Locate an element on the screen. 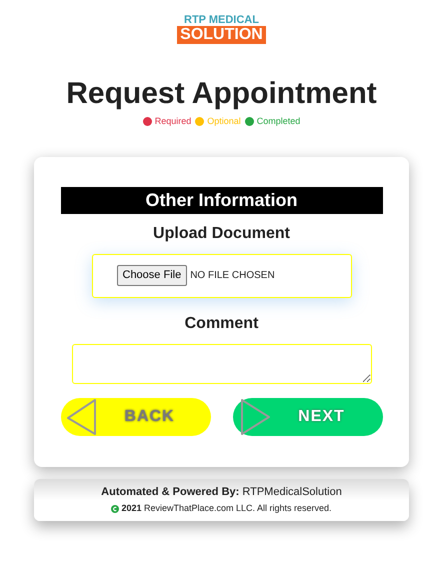 The width and height of the screenshot is (443, 562). comment-label: Comment is located at coordinates (221, 324).